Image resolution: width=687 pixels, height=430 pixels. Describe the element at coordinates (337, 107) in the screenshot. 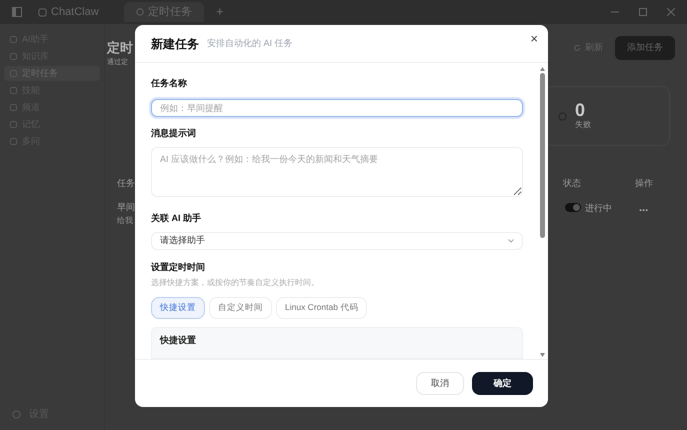

I see `task-name-input: 例如：早间提醒` at that location.